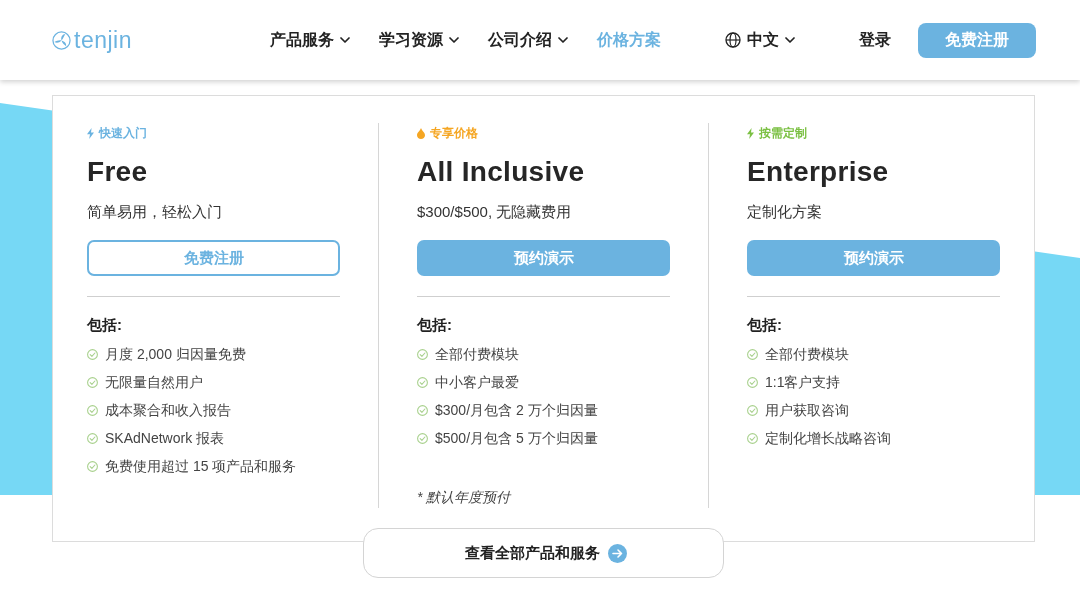 This screenshot has height=603, width=1080. Describe the element at coordinates (165, 438) in the screenshot. I see `feature-item: SKAdNetwork 报表` at that location.